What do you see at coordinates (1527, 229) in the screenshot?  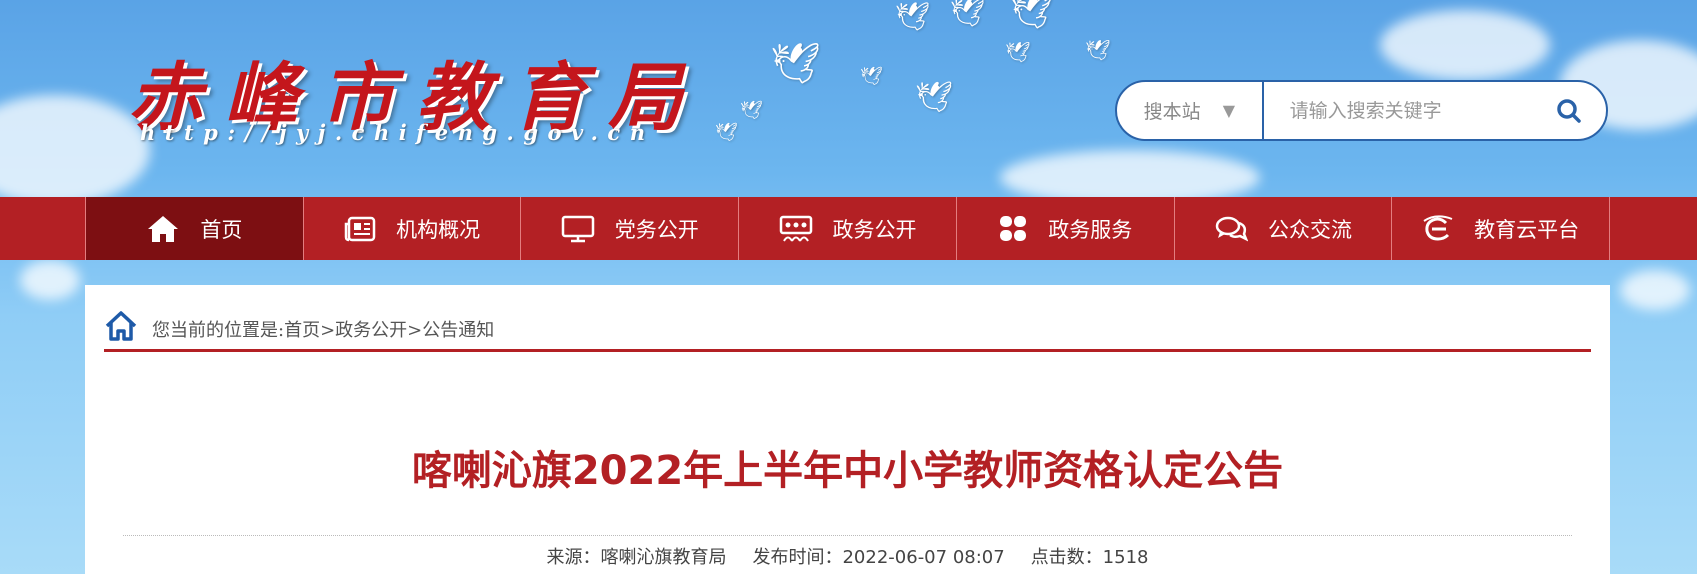 I see `nav-item-label: 教育云平台` at bounding box center [1527, 229].